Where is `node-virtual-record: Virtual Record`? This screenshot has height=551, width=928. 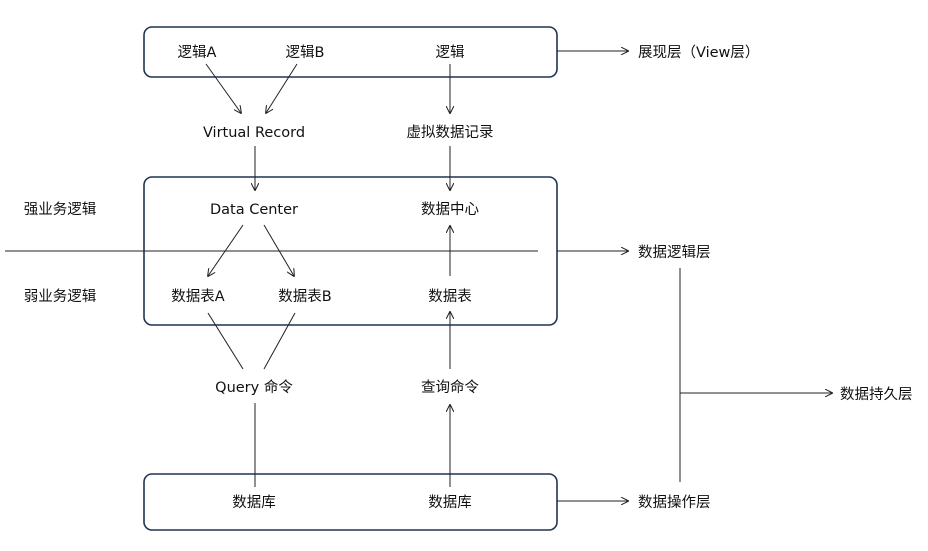 node-virtual-record: Virtual Record is located at coordinates (254, 133).